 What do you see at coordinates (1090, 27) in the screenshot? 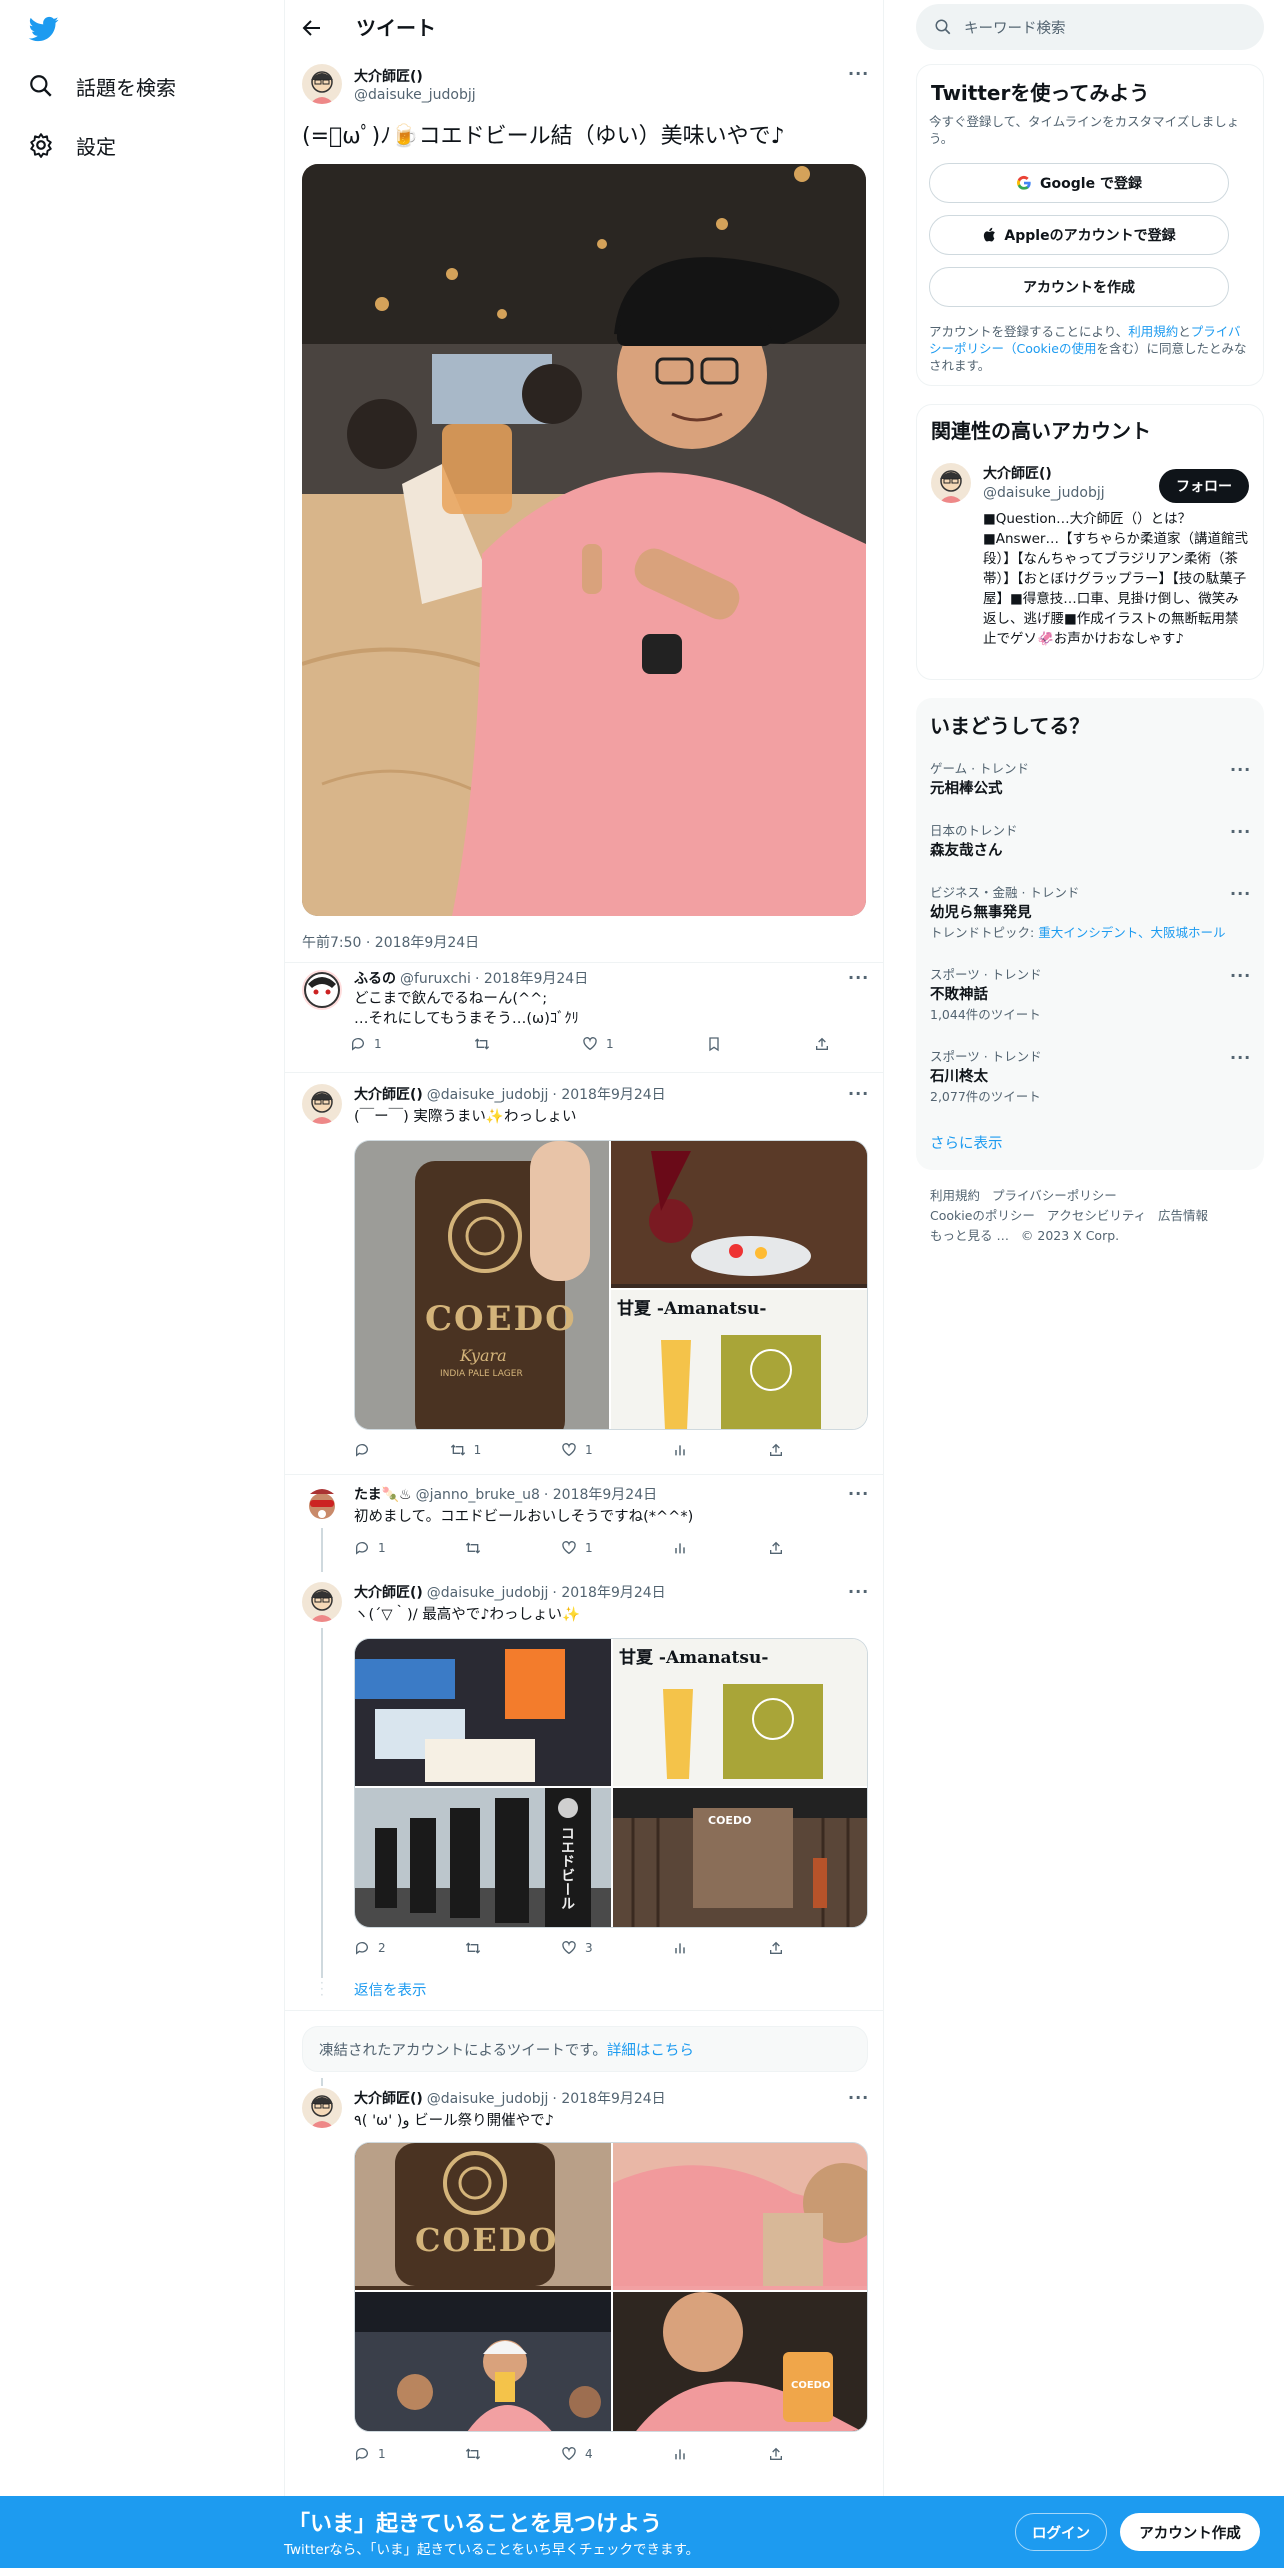
I see `search-bar: キーワード検索` at bounding box center [1090, 27].